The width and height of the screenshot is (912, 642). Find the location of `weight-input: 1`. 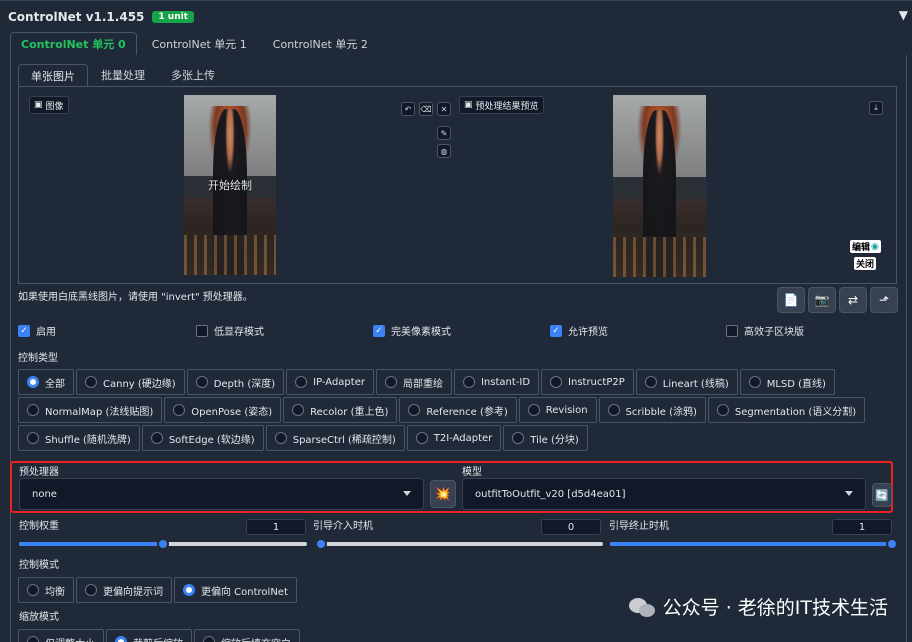

weight-input: 1 is located at coordinates (276, 527).